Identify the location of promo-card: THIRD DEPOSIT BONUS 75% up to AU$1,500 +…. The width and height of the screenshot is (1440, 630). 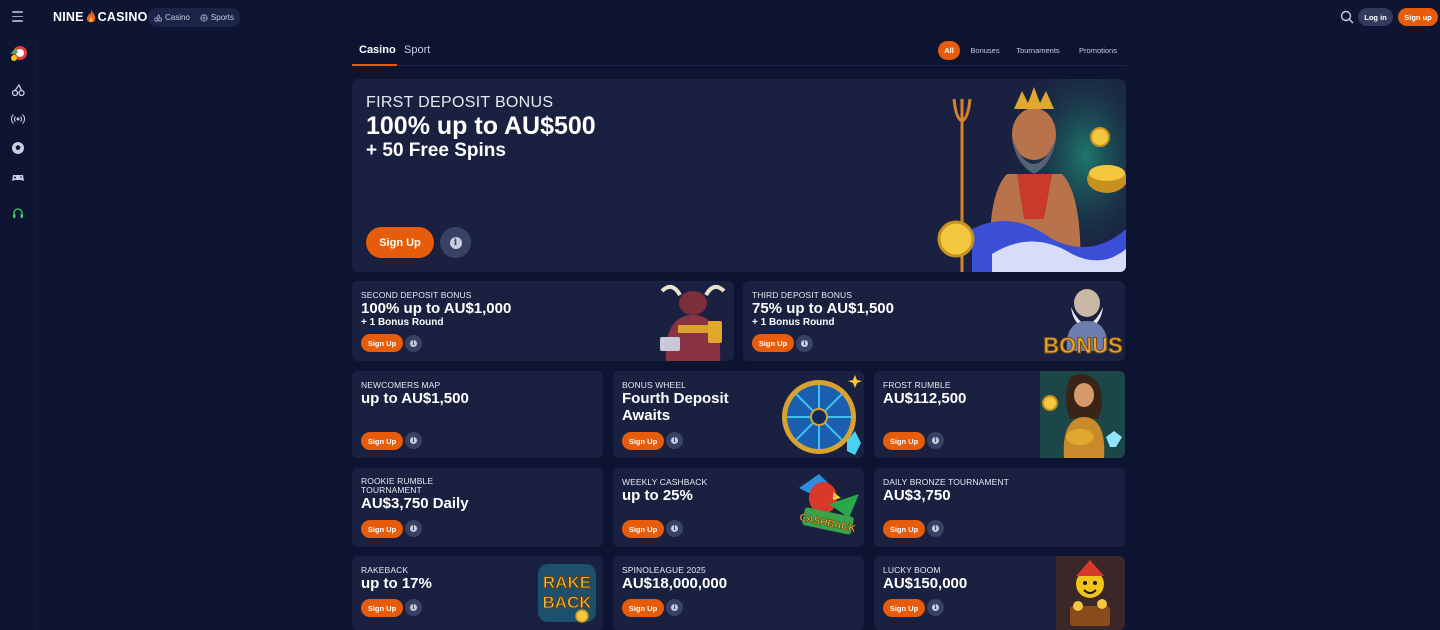
(934, 321).